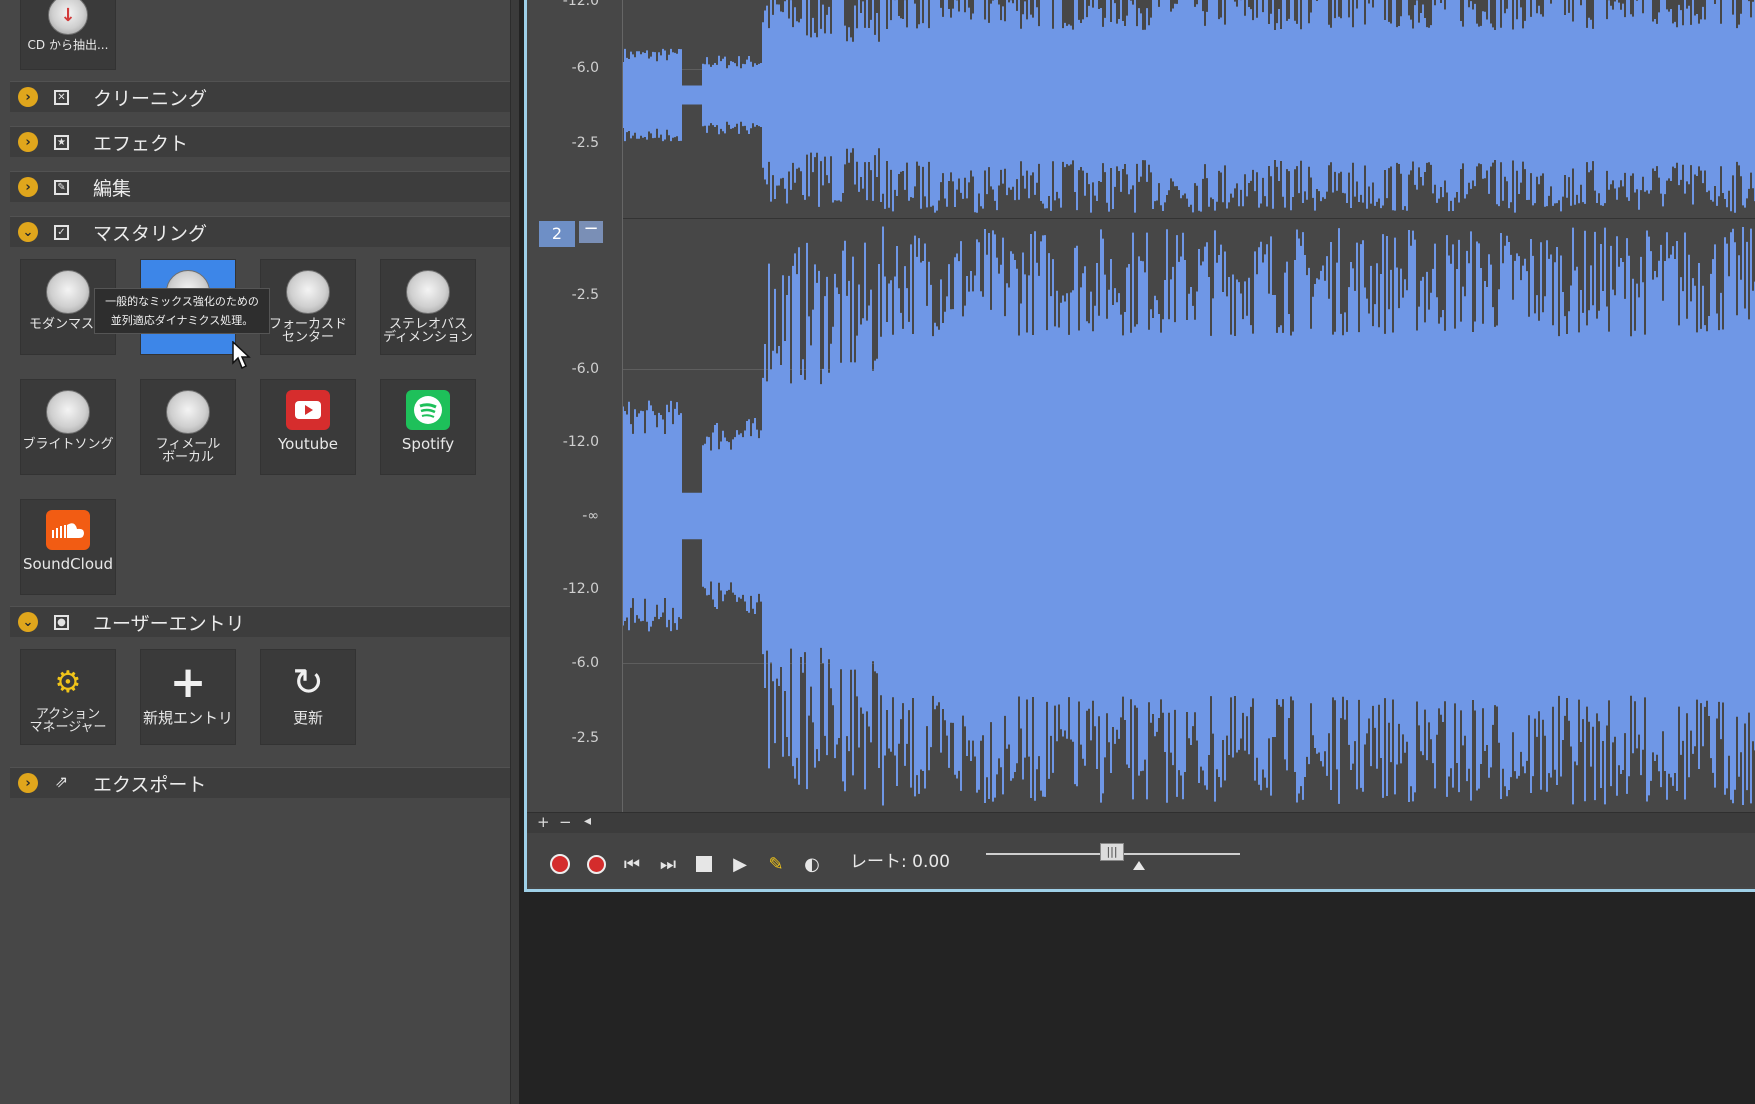 The height and width of the screenshot is (1104, 1755). What do you see at coordinates (776, 864) in the screenshot?
I see `edit-tool-icon: ✎` at bounding box center [776, 864].